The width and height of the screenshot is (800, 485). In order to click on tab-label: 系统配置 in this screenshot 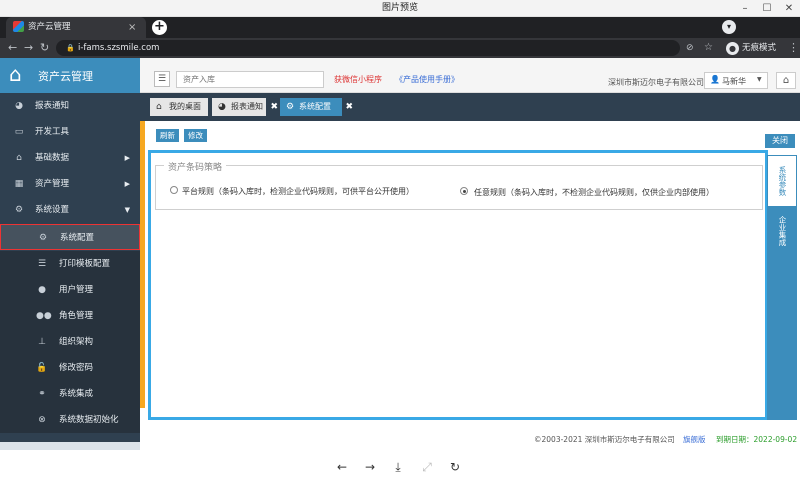, I will do `click(315, 106)`.